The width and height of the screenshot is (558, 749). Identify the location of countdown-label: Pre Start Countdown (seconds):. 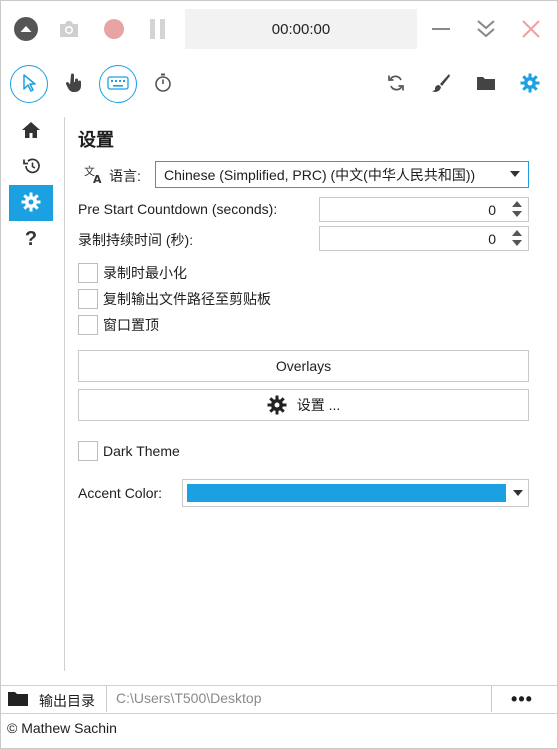
(178, 209).